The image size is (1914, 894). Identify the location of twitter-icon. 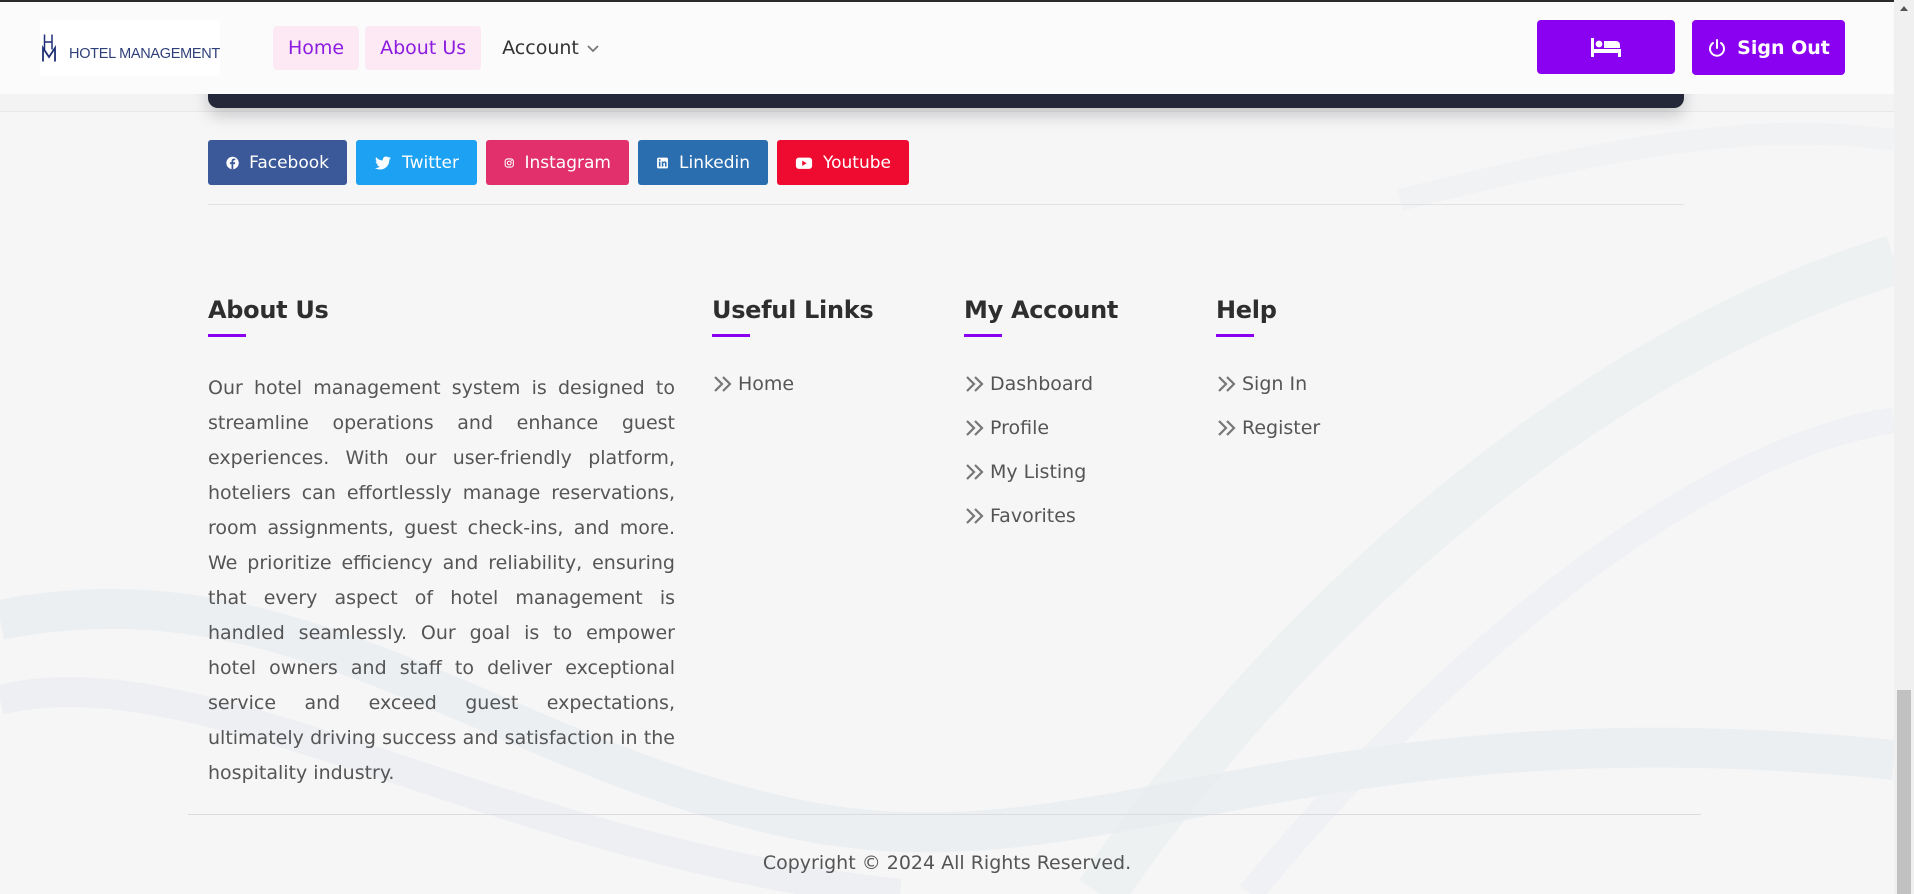
(383, 162).